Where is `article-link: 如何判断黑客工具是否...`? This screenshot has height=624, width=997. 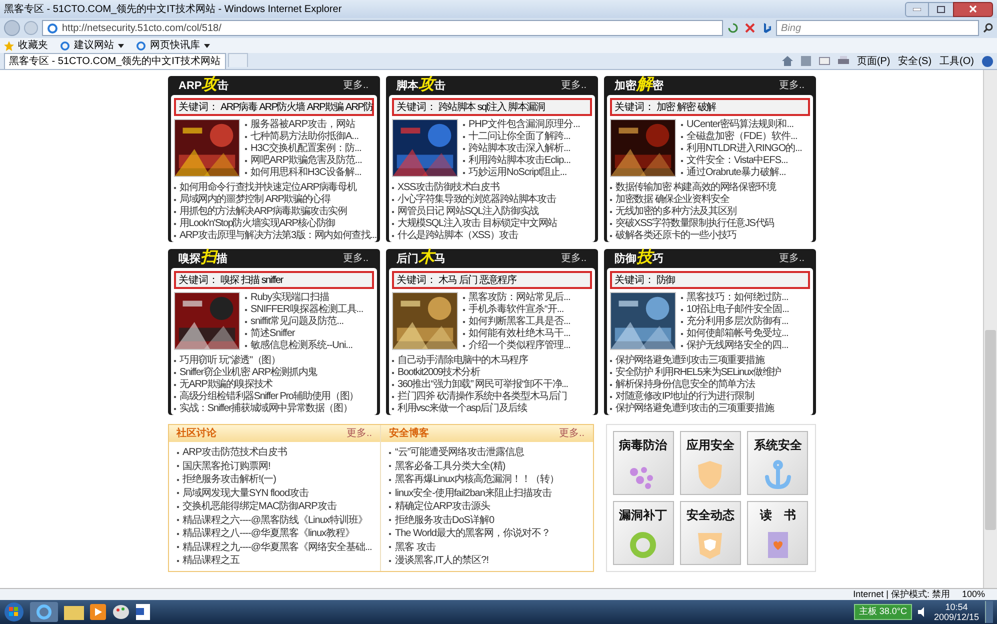 article-link: 如何判断黑客工具是否... is located at coordinates (519, 322).